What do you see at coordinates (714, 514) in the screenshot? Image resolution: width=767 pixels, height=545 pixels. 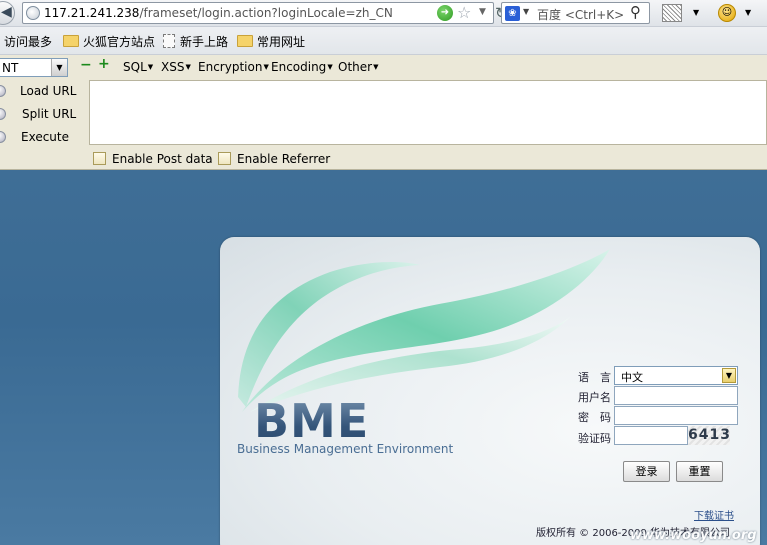 I see `download-certificate-link: 下载证书` at bounding box center [714, 514].